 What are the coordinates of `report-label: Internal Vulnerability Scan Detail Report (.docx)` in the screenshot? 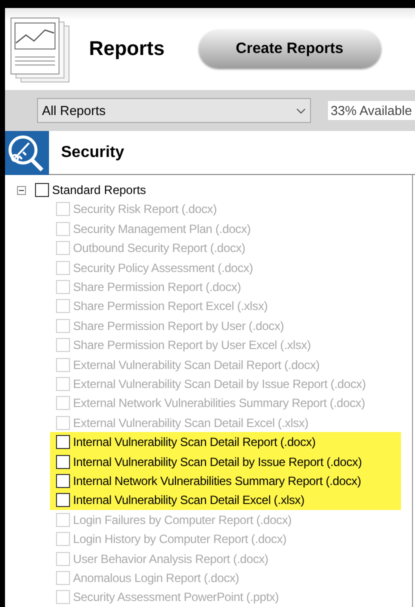 It's located at (194, 442).